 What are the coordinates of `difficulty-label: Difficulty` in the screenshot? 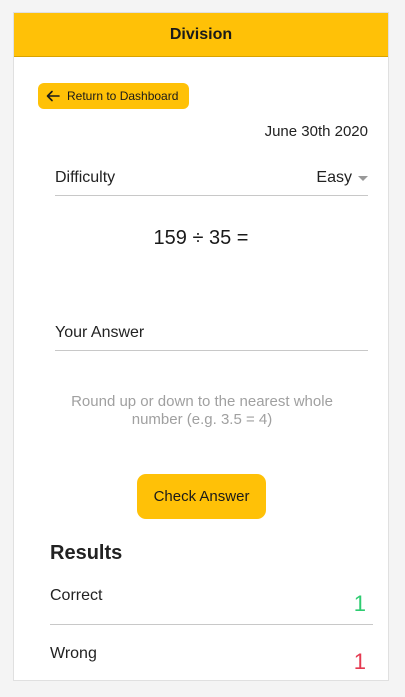 It's located at (85, 177).